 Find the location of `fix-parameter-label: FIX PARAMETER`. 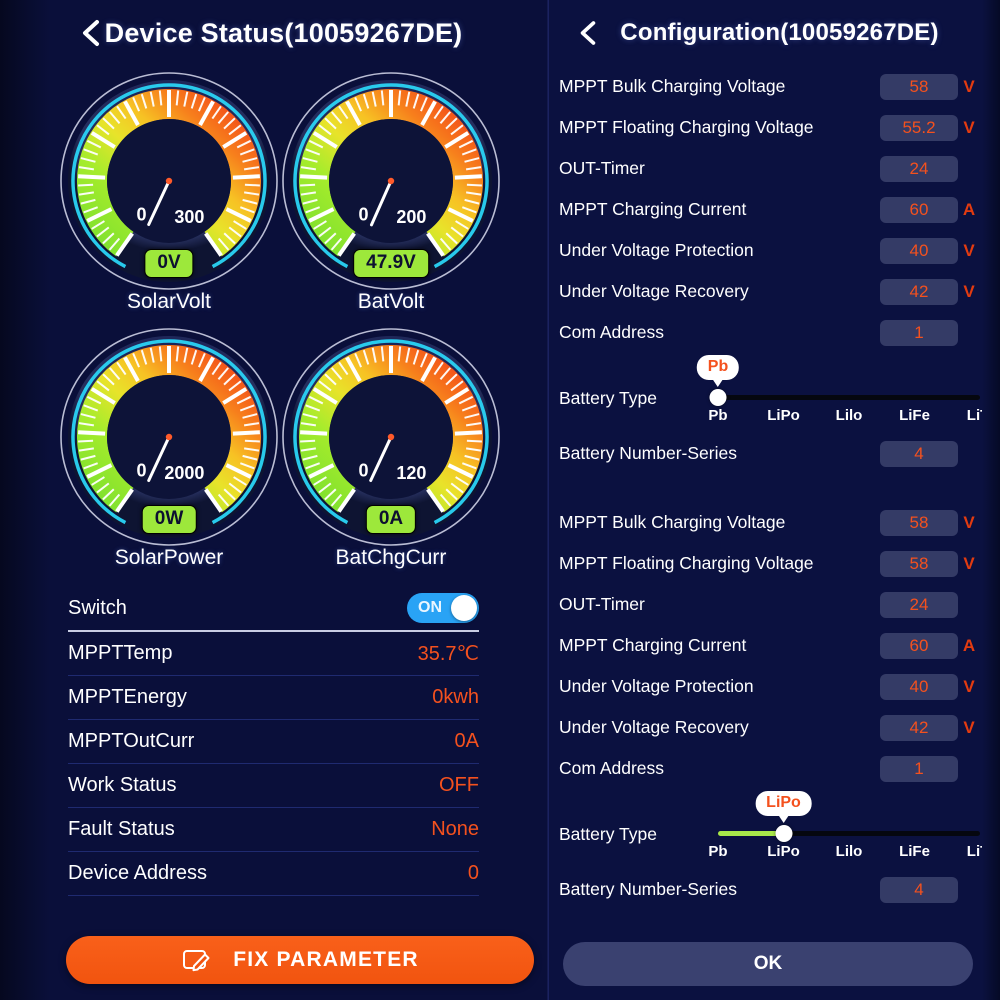

fix-parameter-label: FIX PARAMETER is located at coordinates (326, 959).